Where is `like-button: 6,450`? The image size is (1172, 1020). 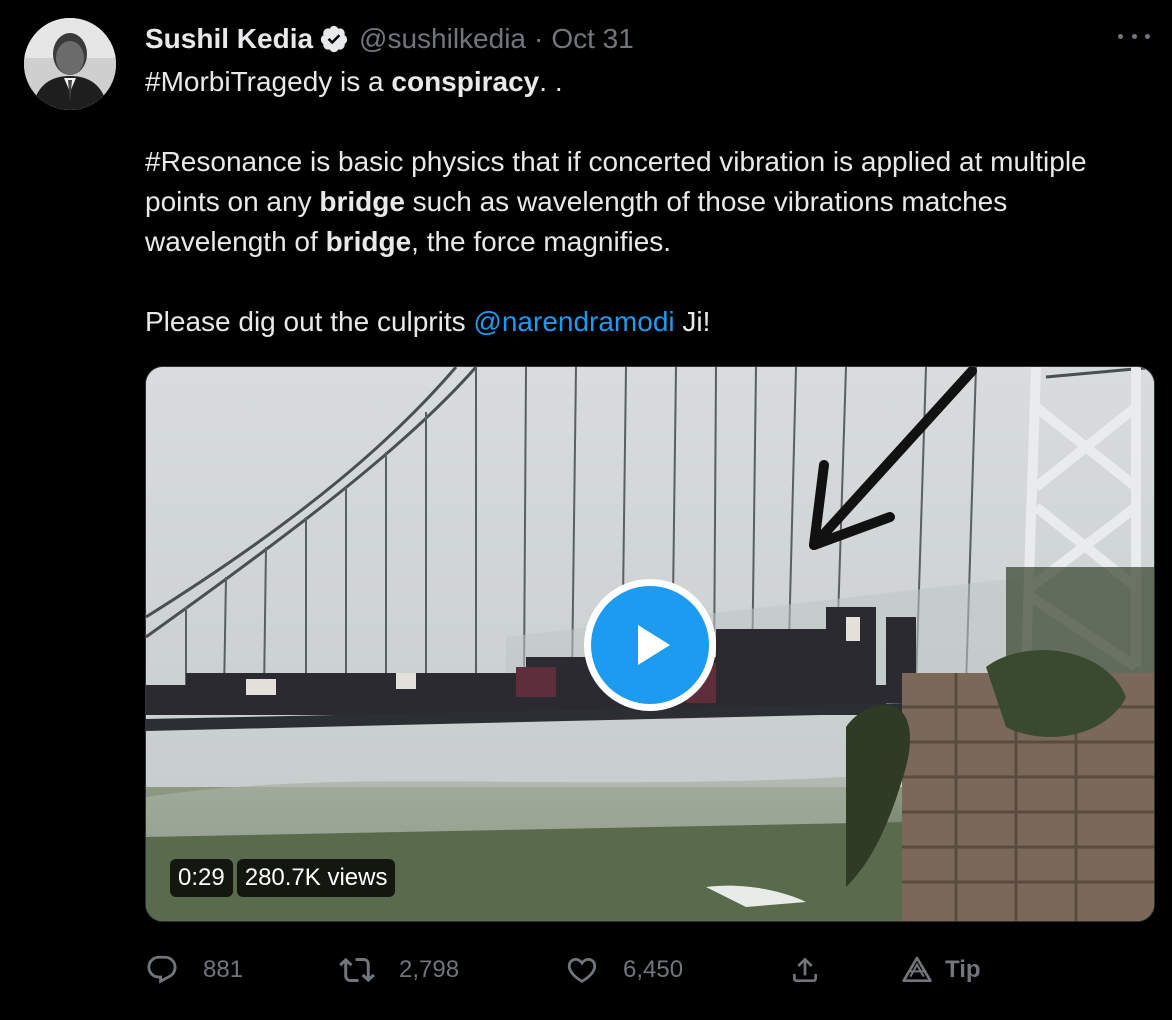 like-button: 6,450 is located at coordinates (624, 970).